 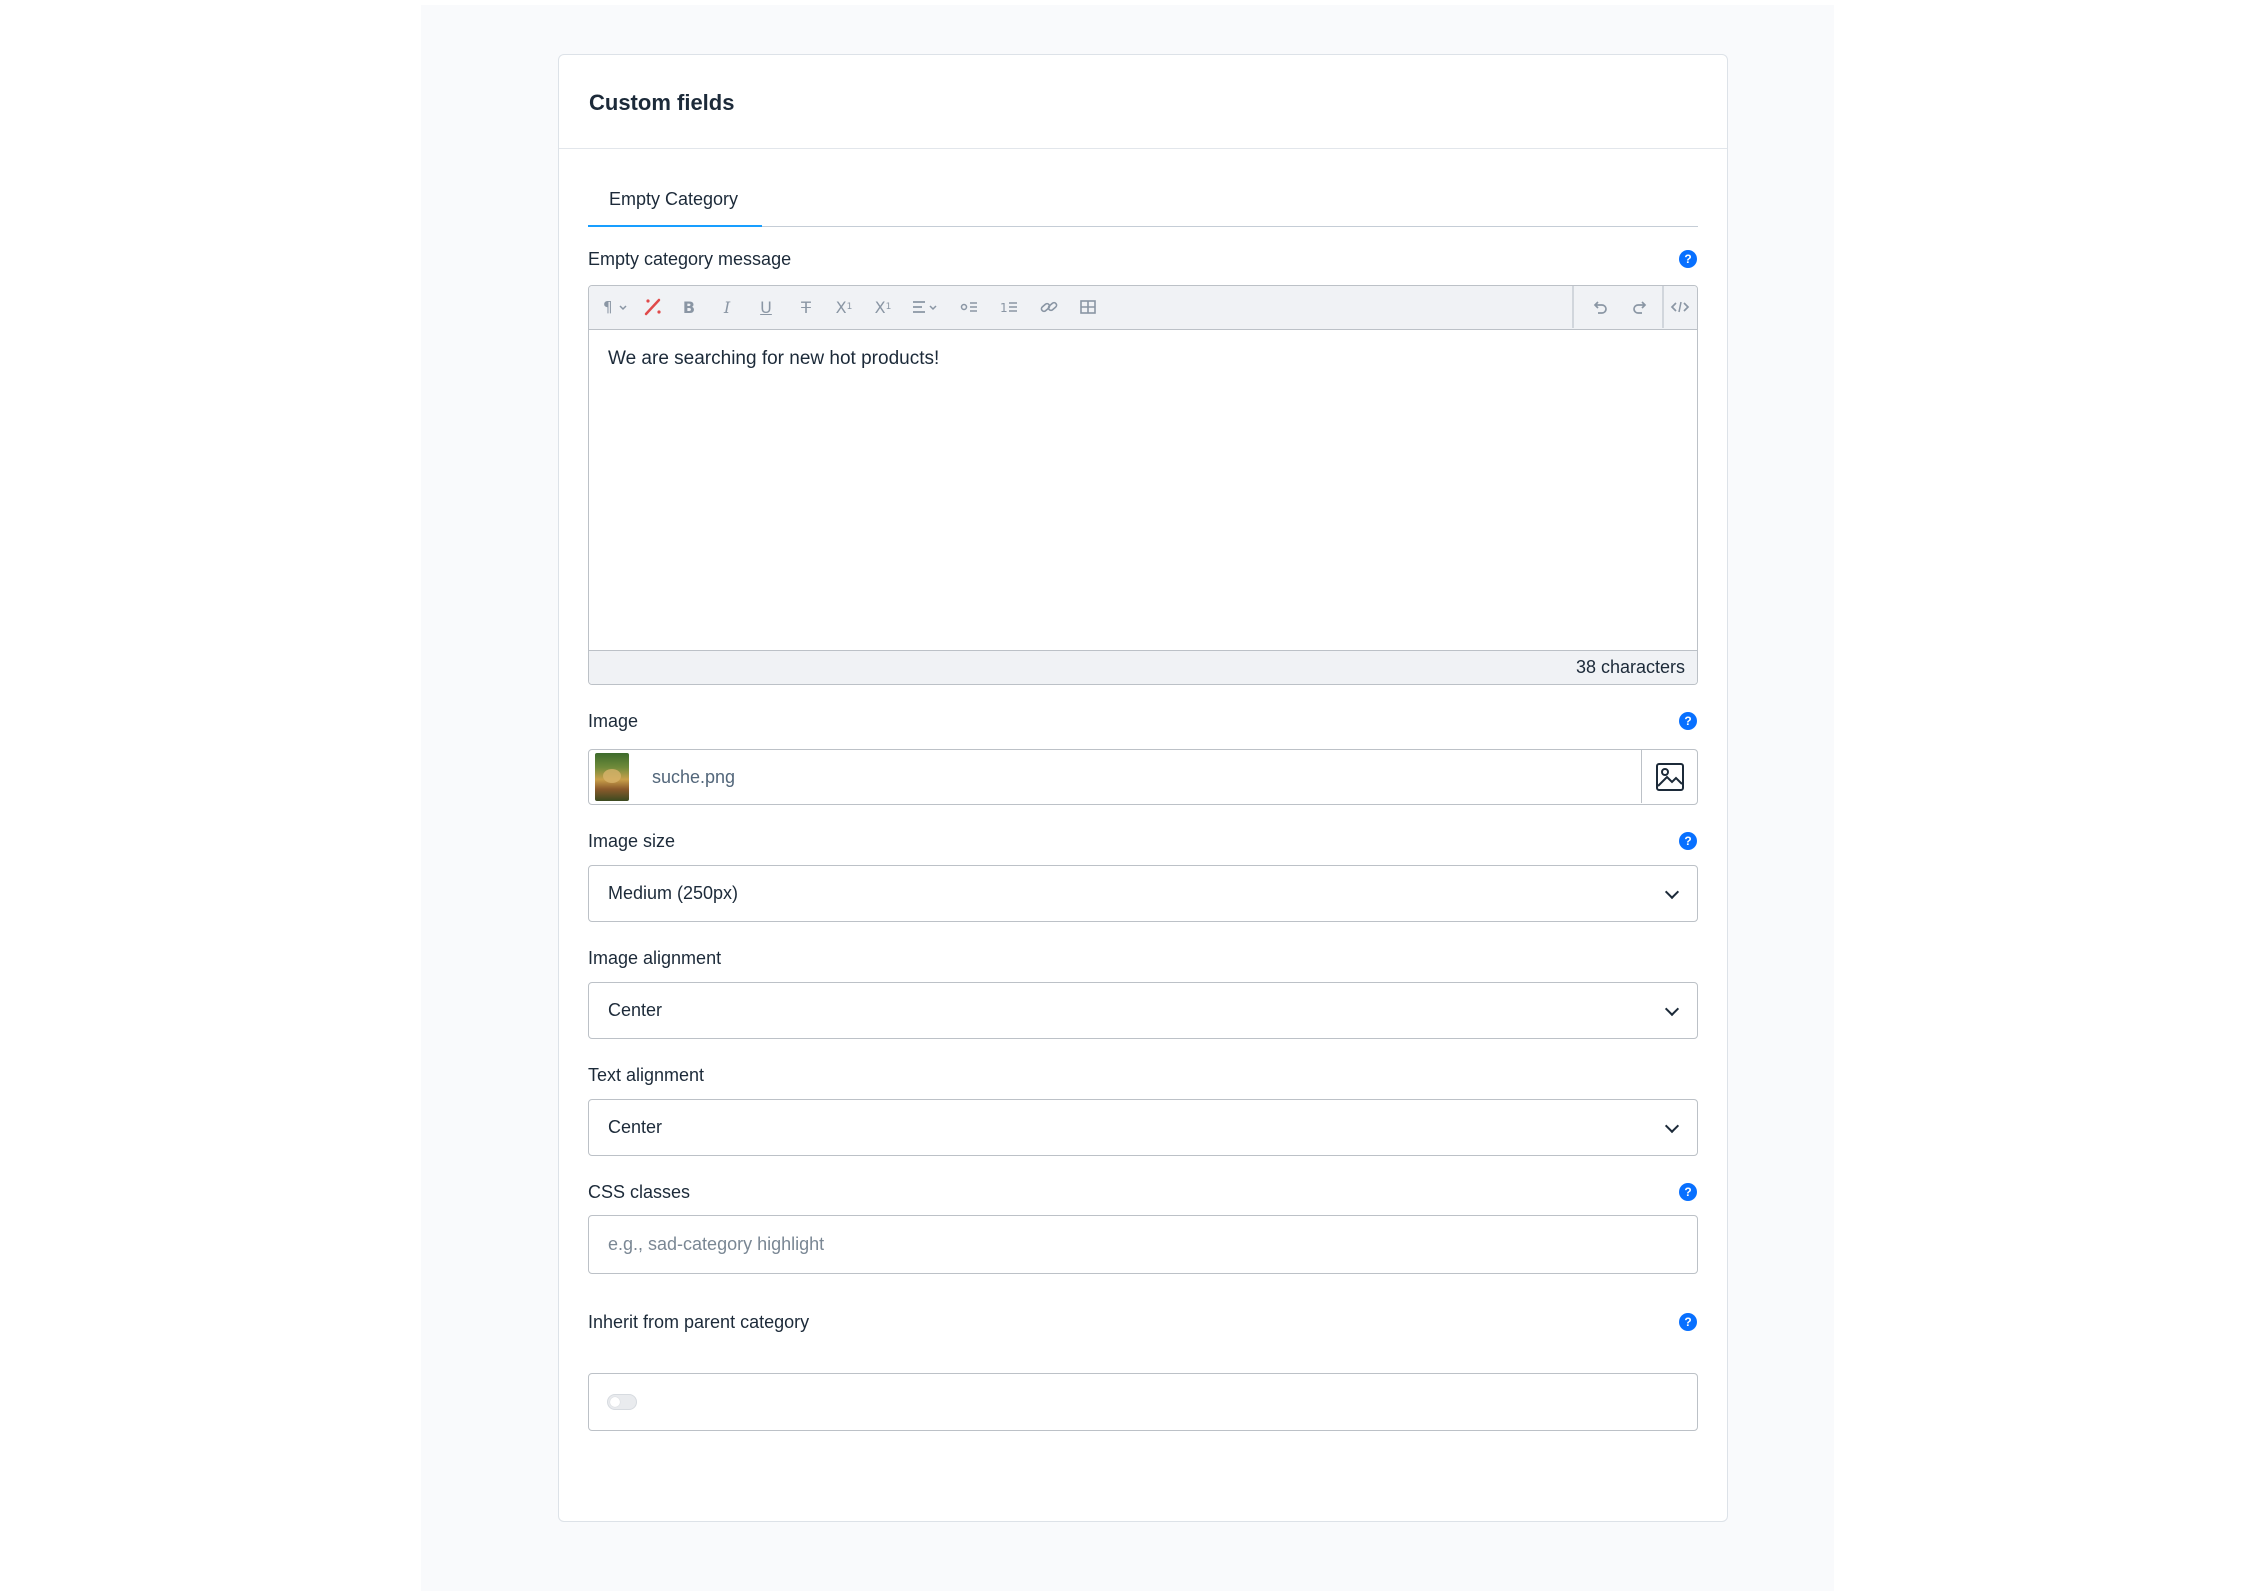 What do you see at coordinates (1143, 958) in the screenshot?
I see `image-alignment-label-row: Image alignment` at bounding box center [1143, 958].